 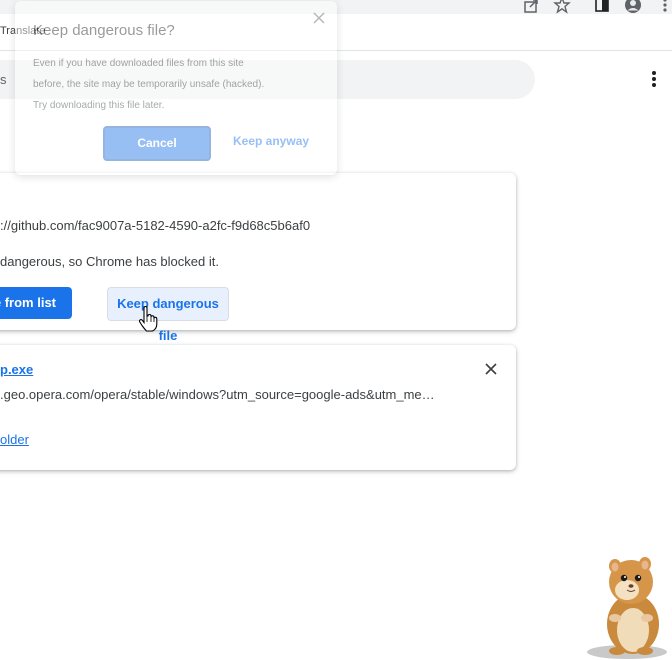 What do you see at coordinates (14, 439) in the screenshot?
I see `show-in-folder-link: older` at bounding box center [14, 439].